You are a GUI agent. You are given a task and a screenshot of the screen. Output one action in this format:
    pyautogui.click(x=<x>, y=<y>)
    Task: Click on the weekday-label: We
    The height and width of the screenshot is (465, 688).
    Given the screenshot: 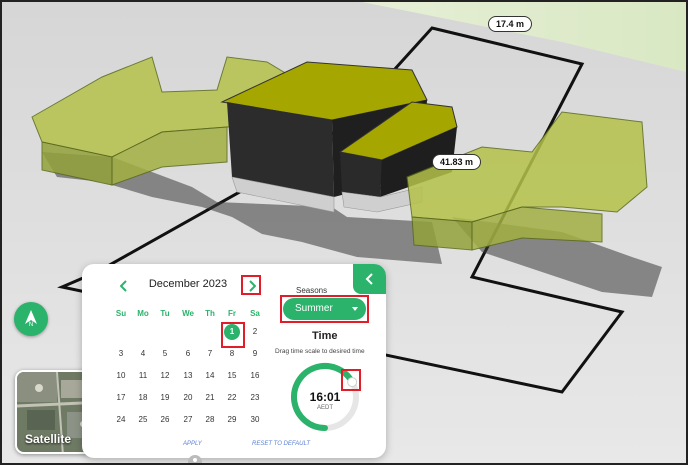 What is the action you would take?
    pyautogui.click(x=188, y=313)
    